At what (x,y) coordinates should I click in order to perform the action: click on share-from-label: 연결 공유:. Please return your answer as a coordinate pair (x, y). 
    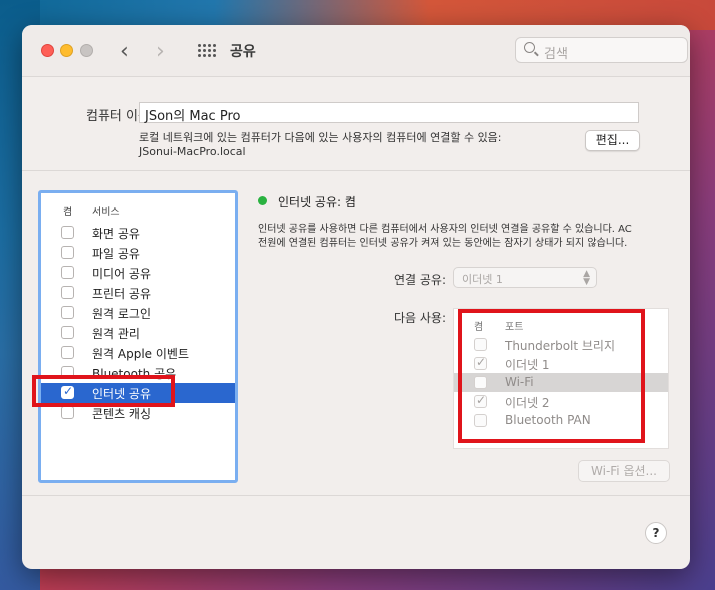
    Looking at the image, I should click on (420, 280).